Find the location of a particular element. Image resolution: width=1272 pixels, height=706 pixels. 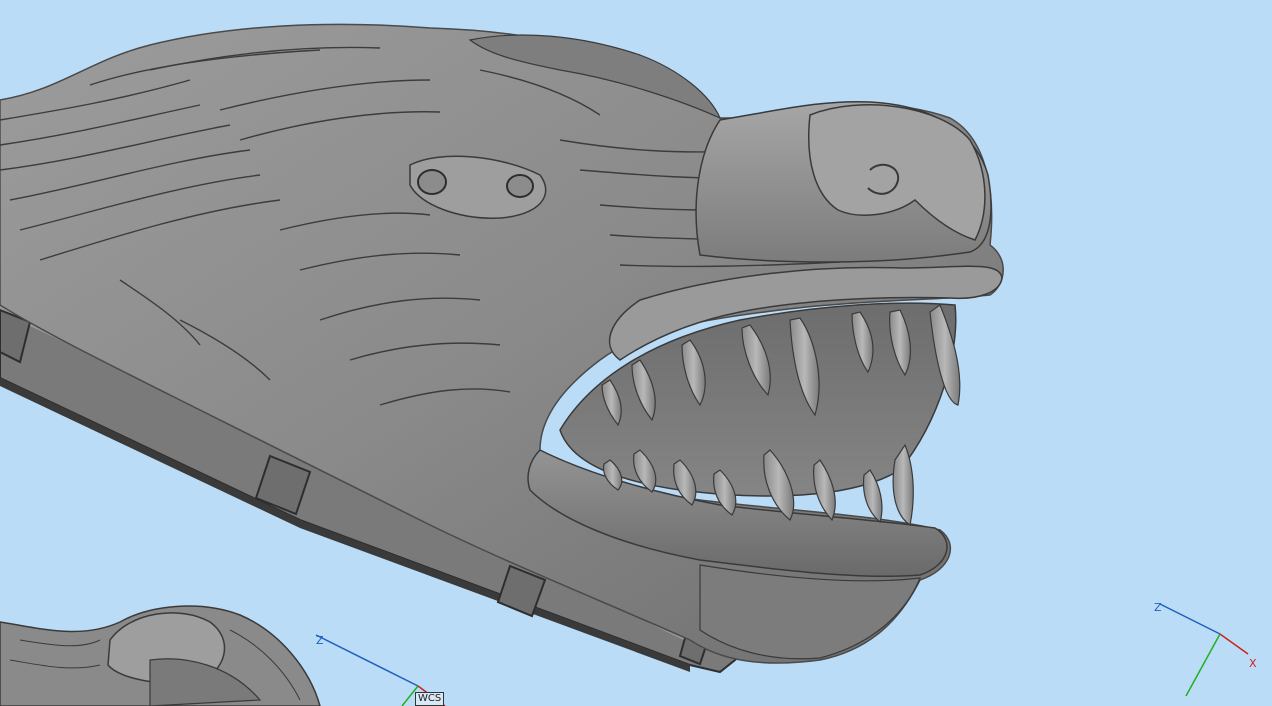

eye-right is located at coordinates (520, 186).